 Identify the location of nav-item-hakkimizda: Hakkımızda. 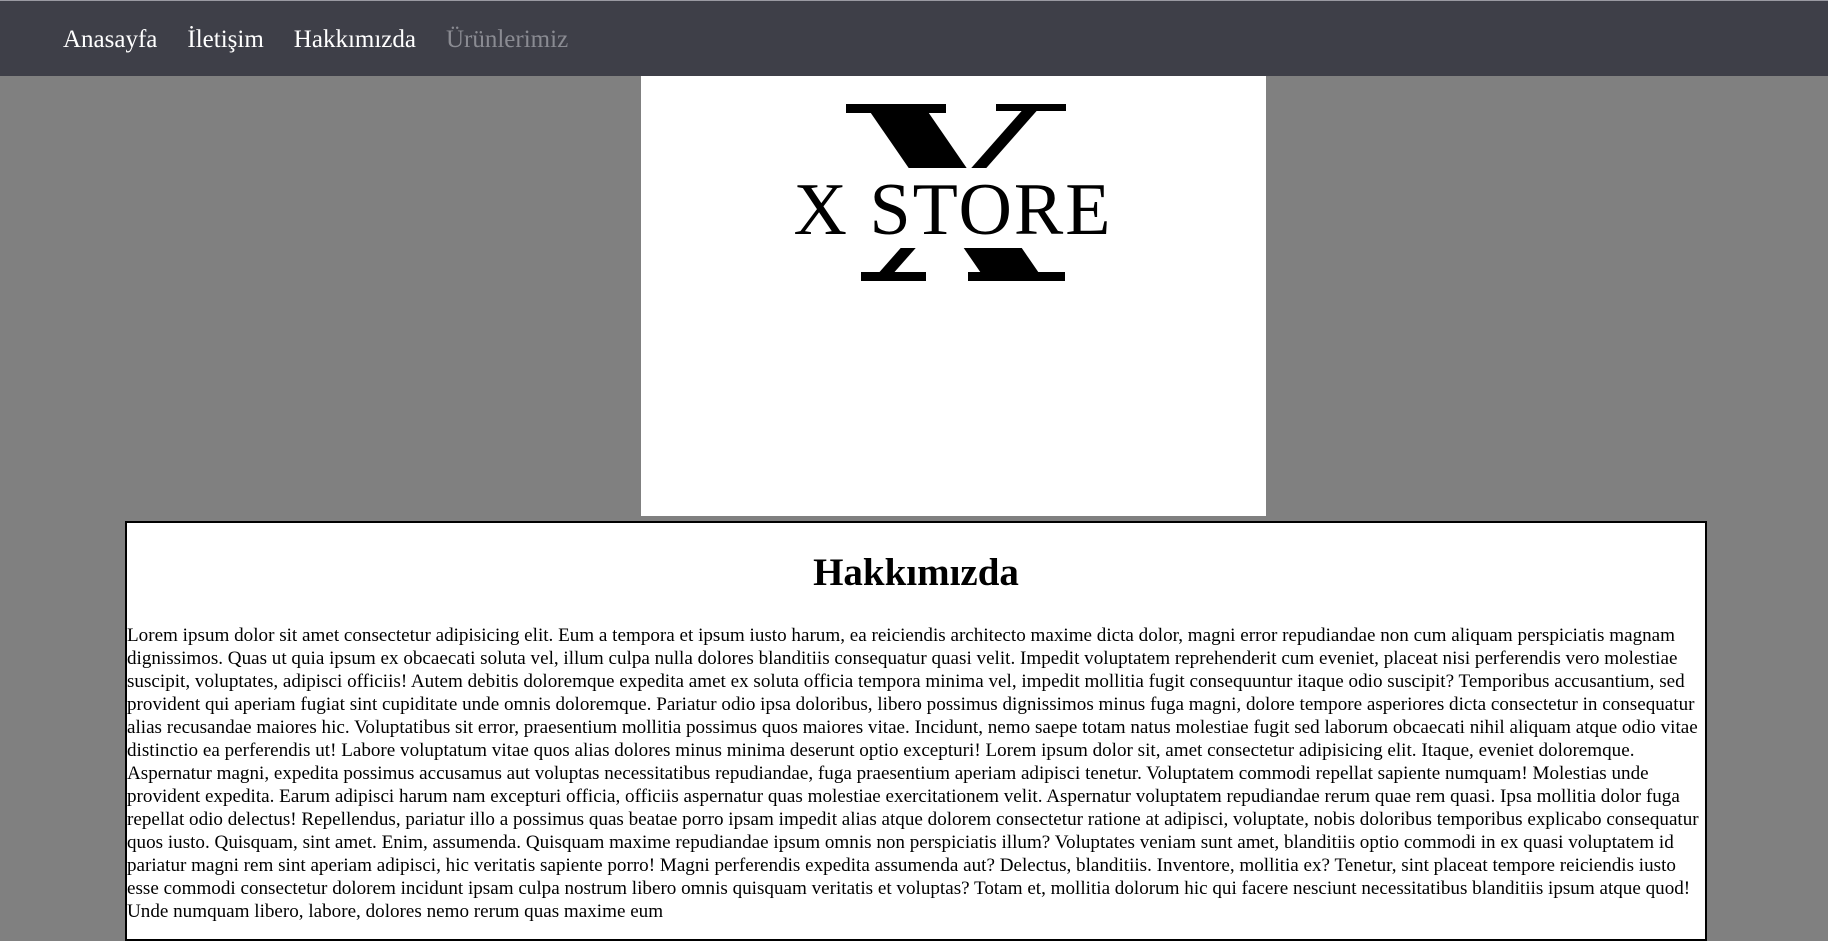
(355, 39).